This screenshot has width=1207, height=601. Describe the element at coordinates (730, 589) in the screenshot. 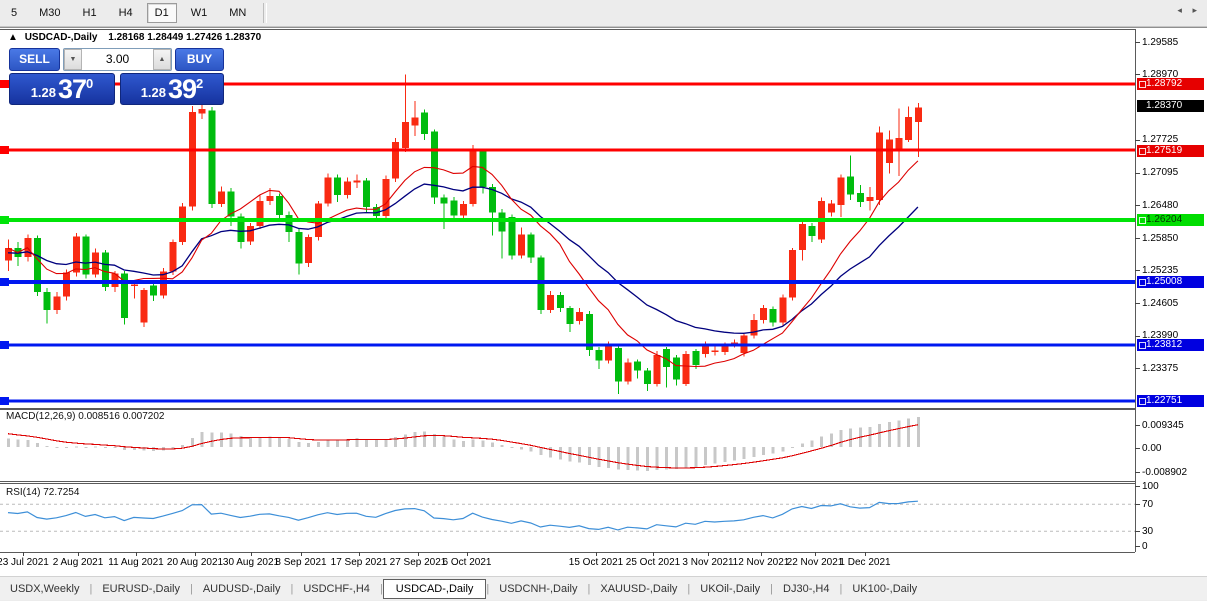

I see `tab-ukoil--daily: UKOil-,Daily` at that location.